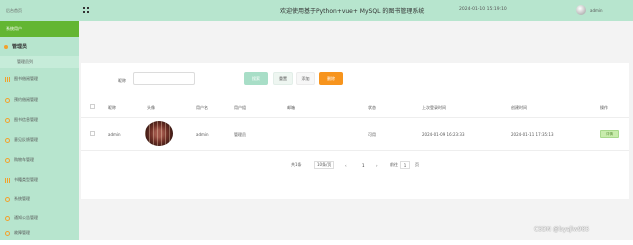 This screenshot has height=245, width=633. I want to click on watermark: CSDN @bysjlw985, so click(562, 229).